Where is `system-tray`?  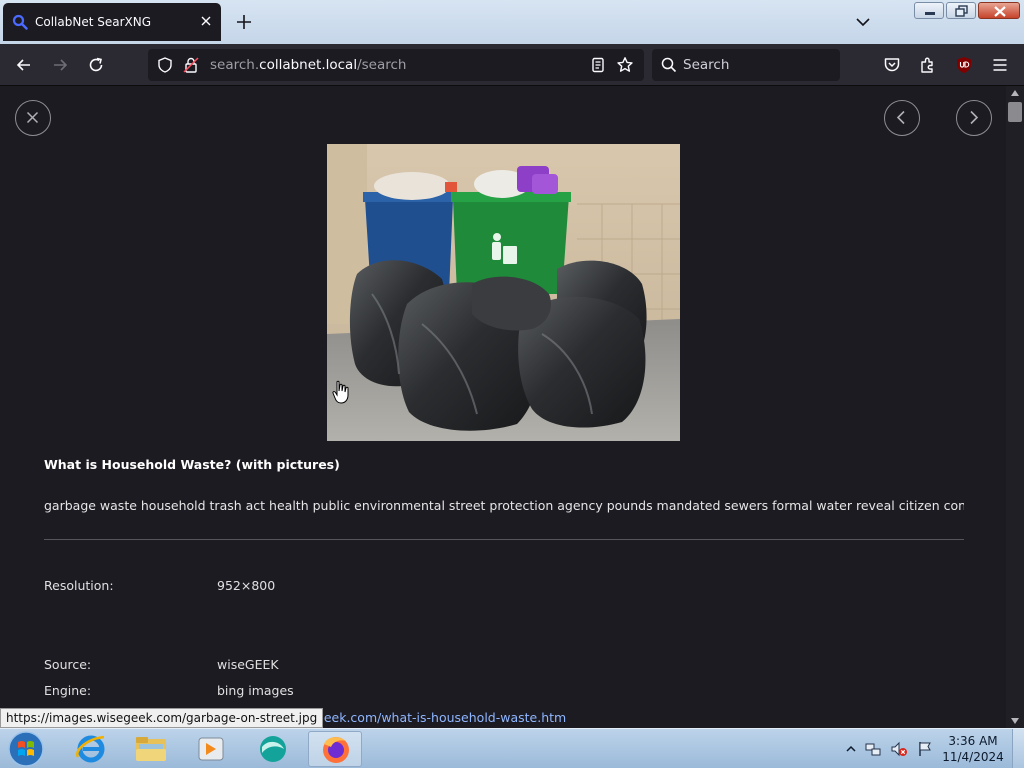 system-tray is located at coordinates (890, 749).